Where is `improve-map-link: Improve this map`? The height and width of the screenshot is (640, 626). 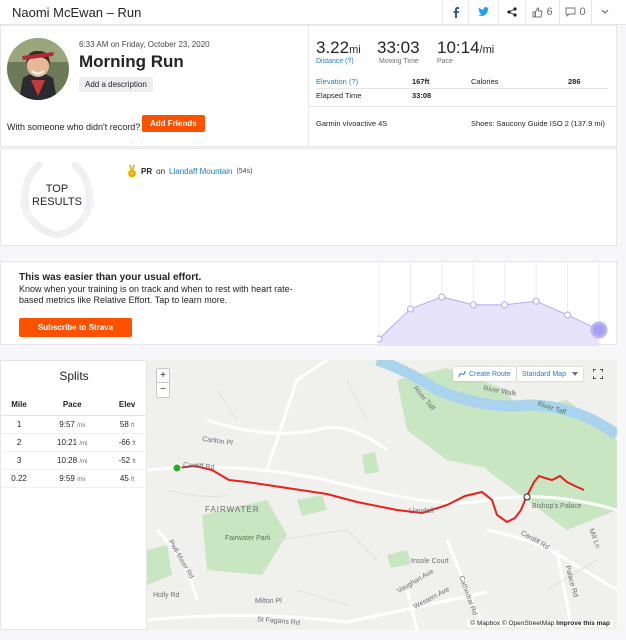
improve-map-link: Improve this map is located at coordinates (583, 623).